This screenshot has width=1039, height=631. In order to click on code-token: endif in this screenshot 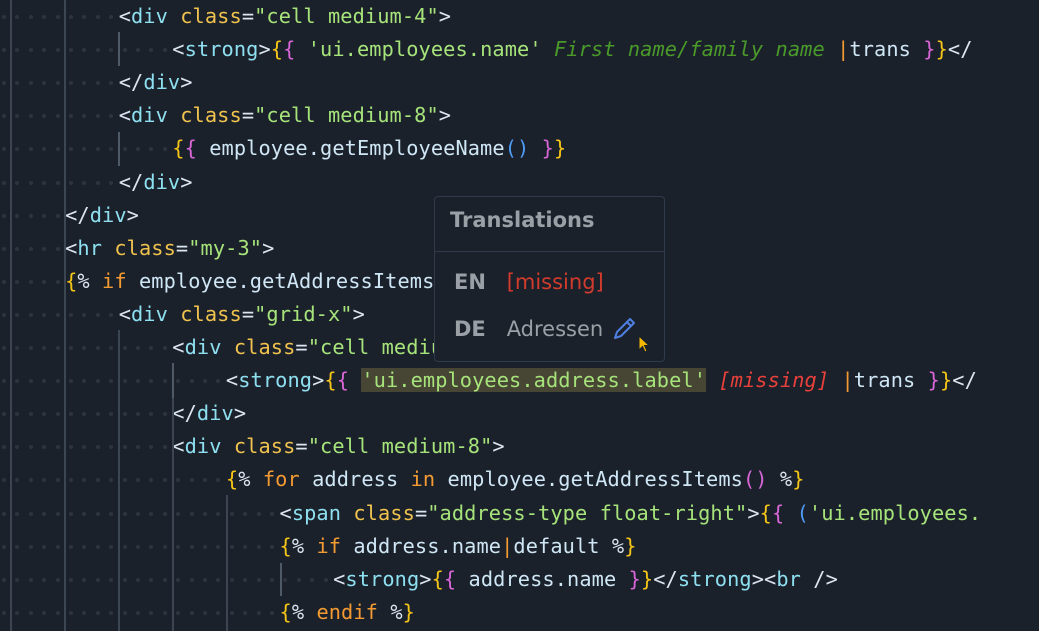, I will do `click(347, 611)`.